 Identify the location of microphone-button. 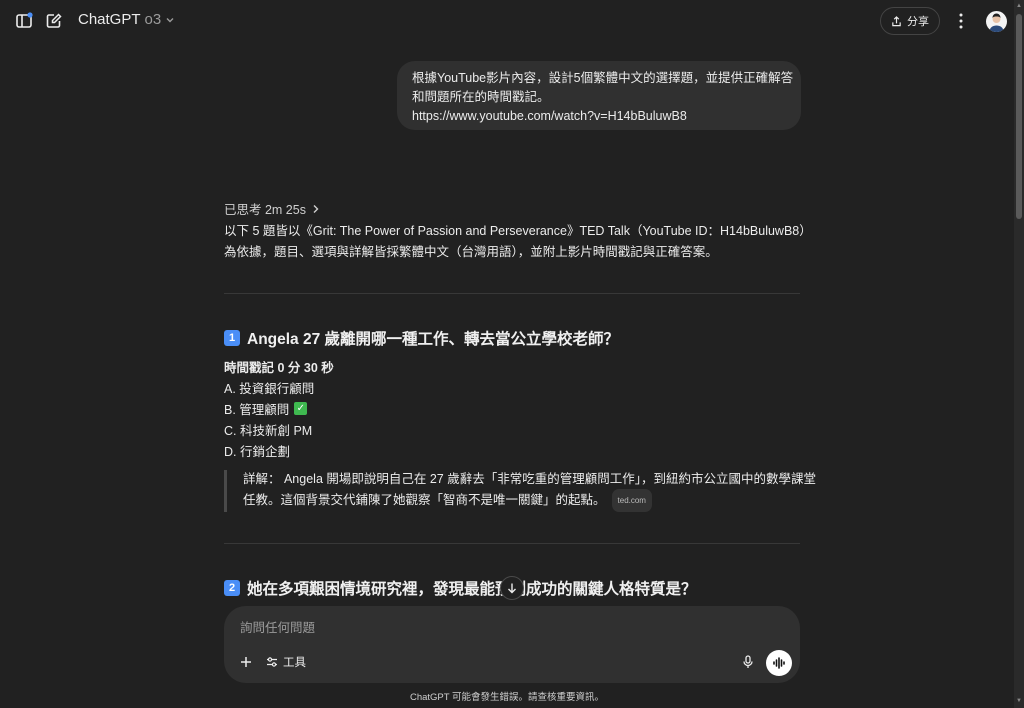
(748, 662).